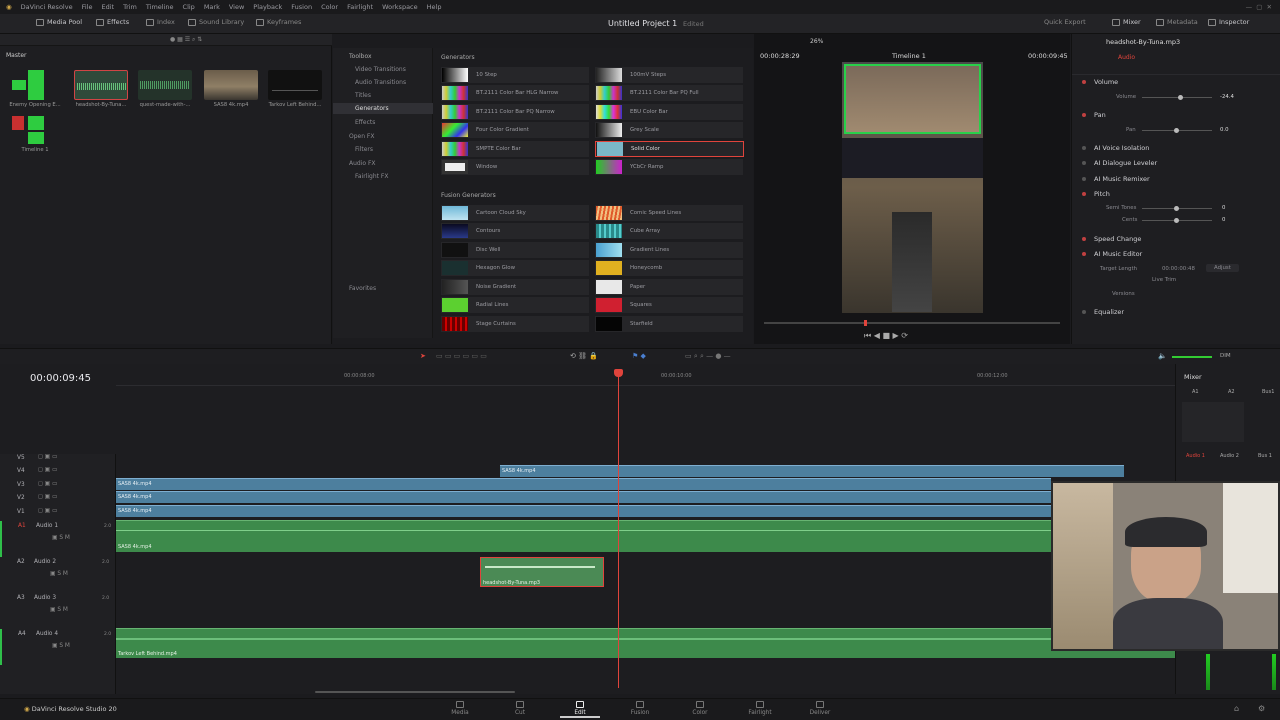  What do you see at coordinates (278, 22) in the screenshot?
I see `keyframes-button: Keyframes` at bounding box center [278, 22].